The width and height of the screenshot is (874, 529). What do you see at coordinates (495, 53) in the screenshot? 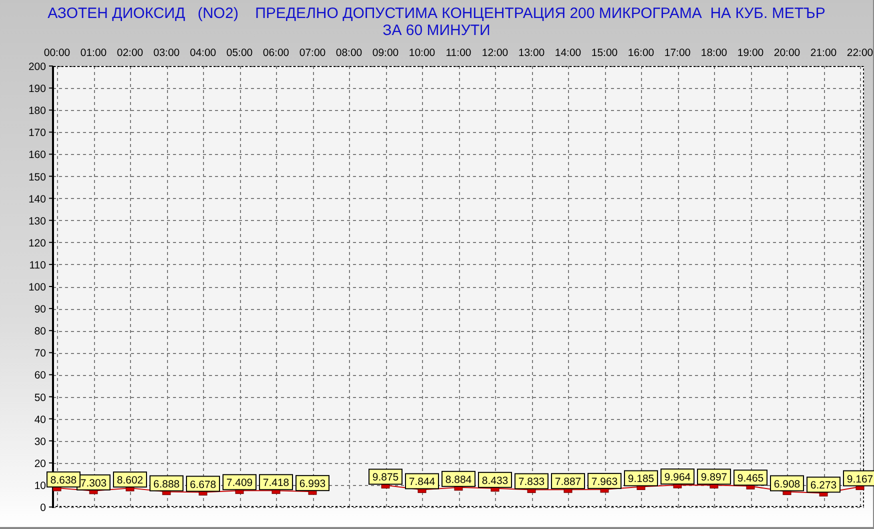
I see `x-tick-label: 12:00` at bounding box center [495, 53].